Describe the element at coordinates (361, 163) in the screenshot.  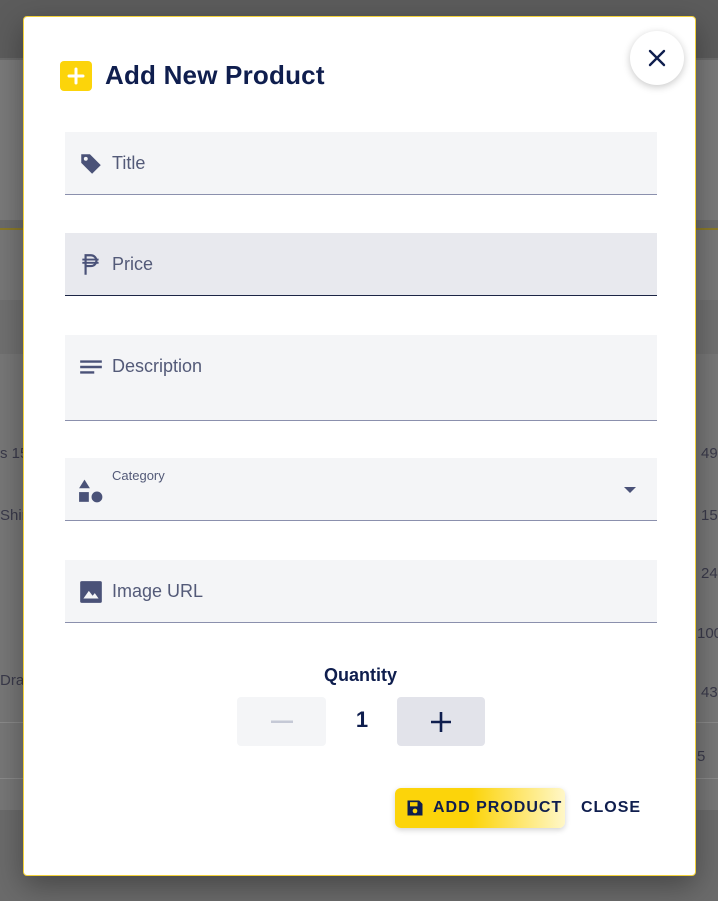
I see `title-field: Title` at that location.